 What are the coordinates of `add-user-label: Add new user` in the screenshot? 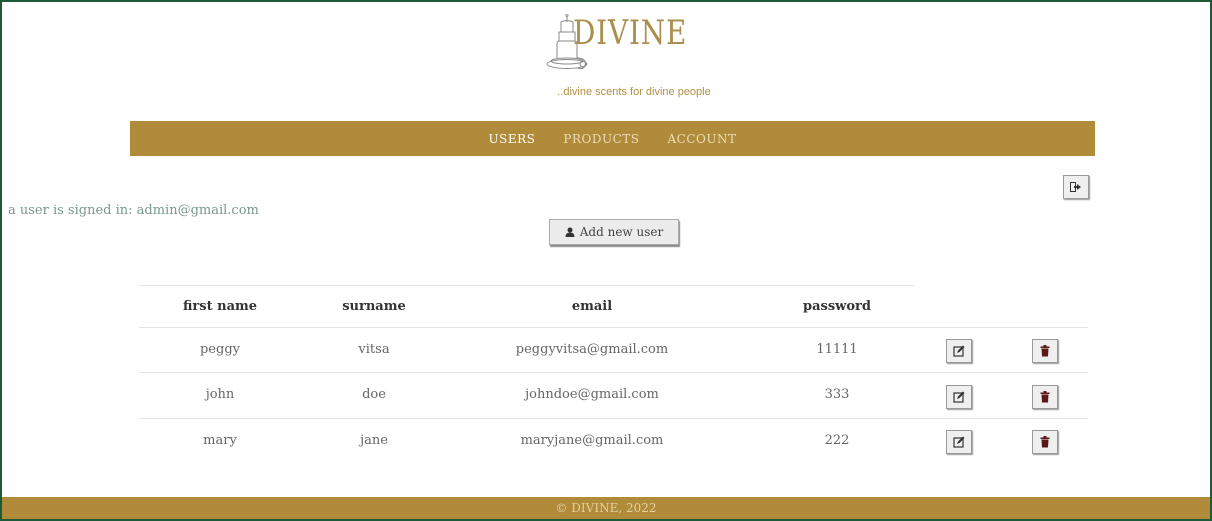 It's located at (621, 232).